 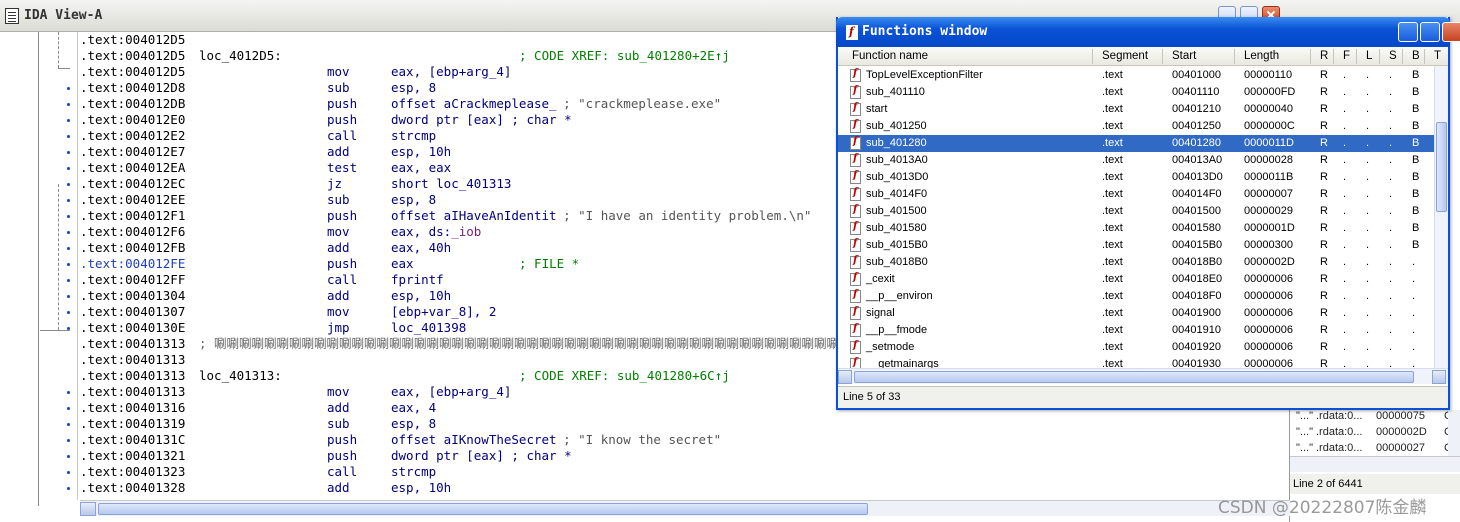 I want to click on column-header: R, so click(x=1324, y=56).